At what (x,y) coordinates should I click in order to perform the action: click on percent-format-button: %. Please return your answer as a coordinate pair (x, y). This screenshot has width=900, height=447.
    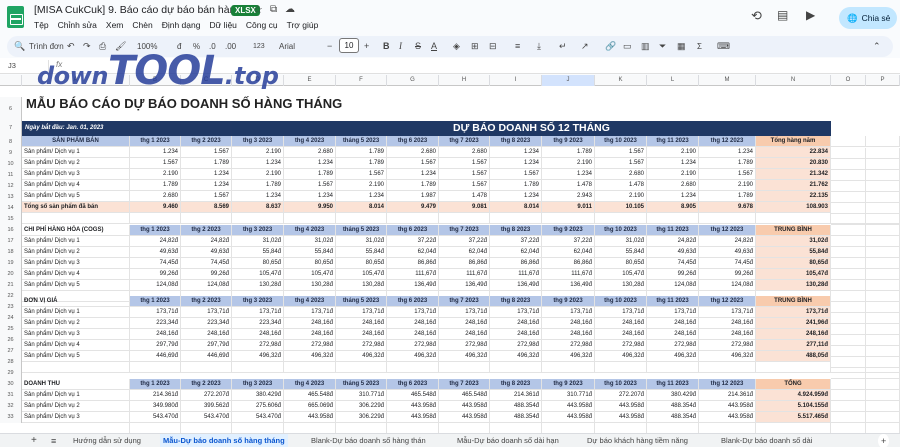
    Looking at the image, I should click on (196, 46).